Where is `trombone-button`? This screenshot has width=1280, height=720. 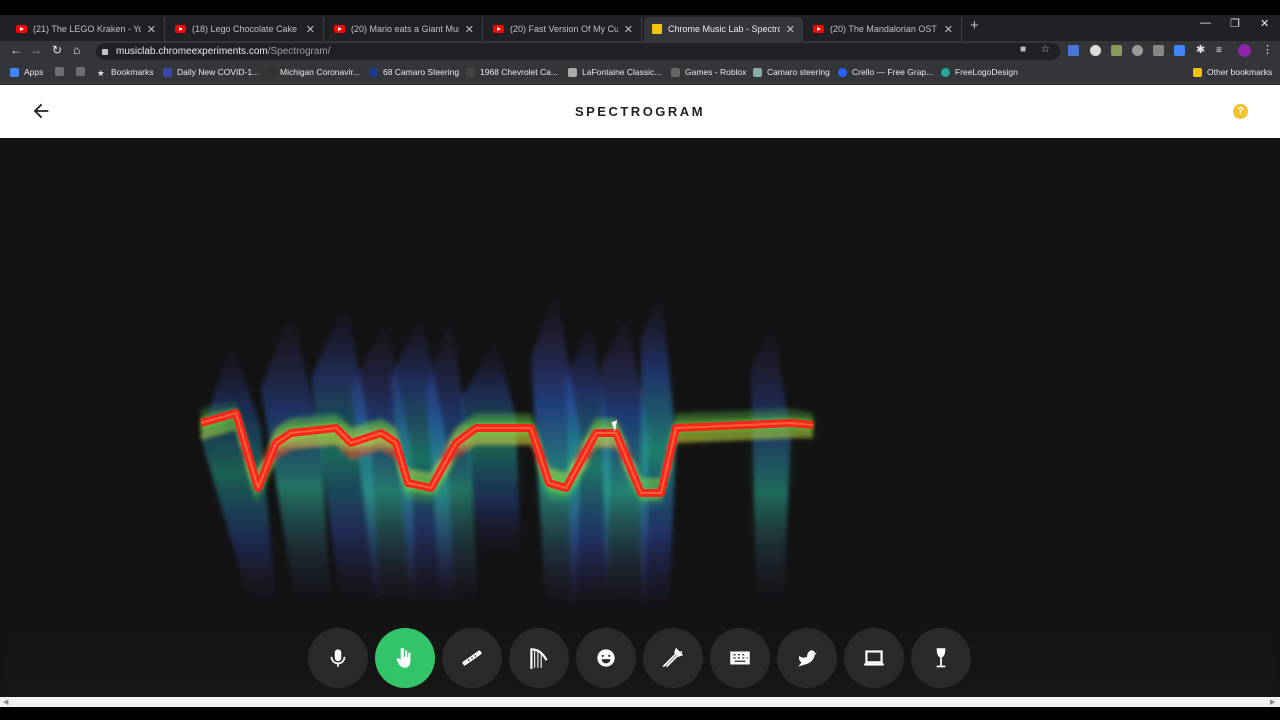
trombone-button is located at coordinates (673, 658).